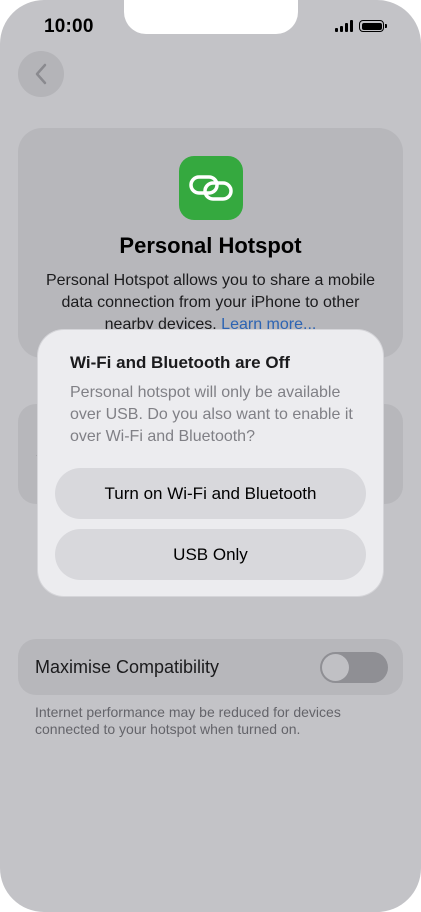 The height and width of the screenshot is (912, 421). I want to click on chevron-left-icon, so click(41, 74).